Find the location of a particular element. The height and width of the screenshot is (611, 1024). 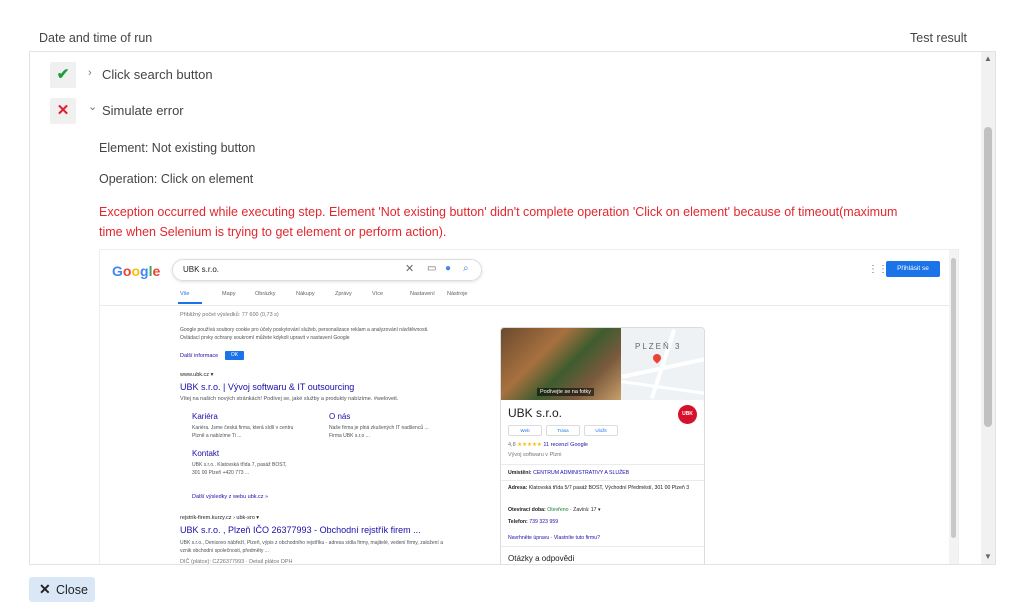

shot-cookie-ok: OK is located at coordinates (234, 355).